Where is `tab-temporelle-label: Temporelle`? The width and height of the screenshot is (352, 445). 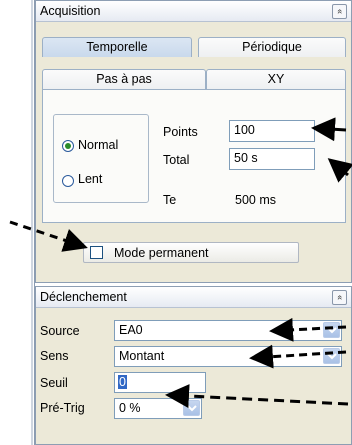 tab-temporelle-label: Temporelle is located at coordinates (117, 47).